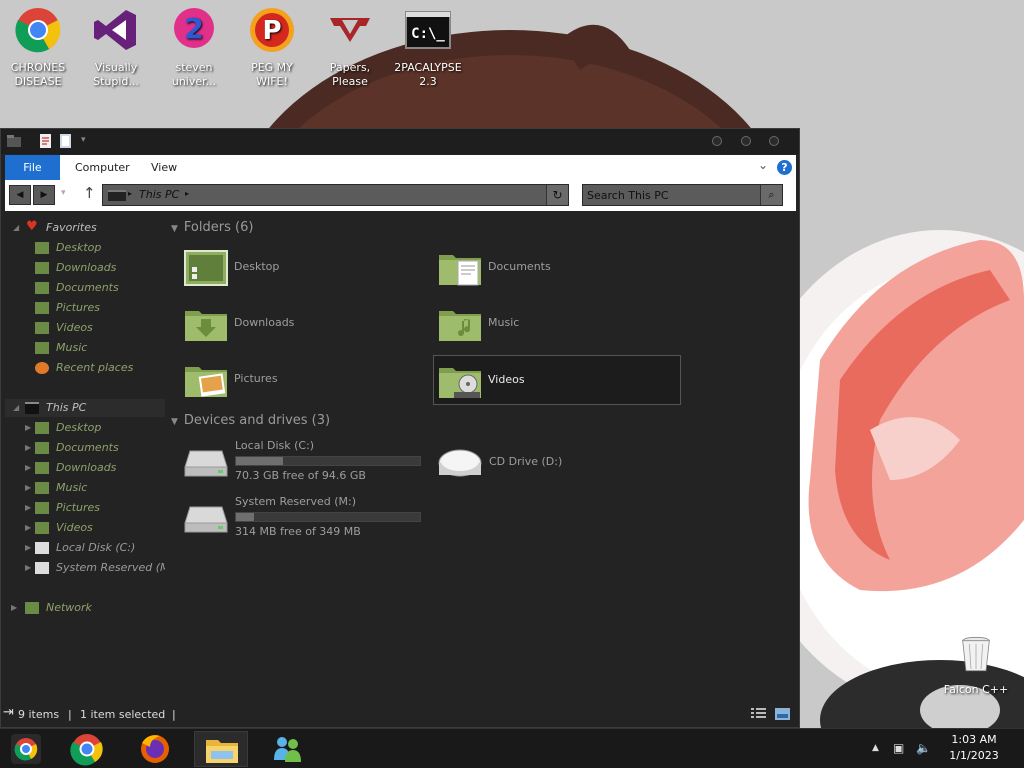  Describe the element at coordinates (27, 749) in the screenshot. I see `start-button` at that location.